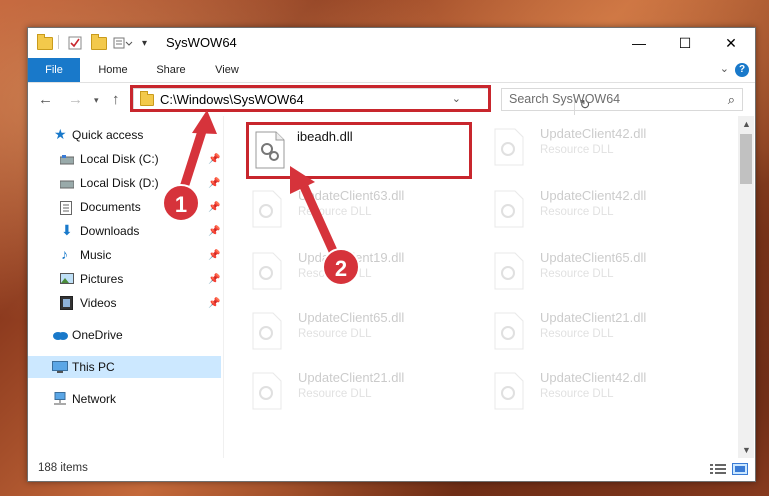 The image size is (769, 496). I want to click on customize-toolbar-icon: ▾, so click(144, 43).